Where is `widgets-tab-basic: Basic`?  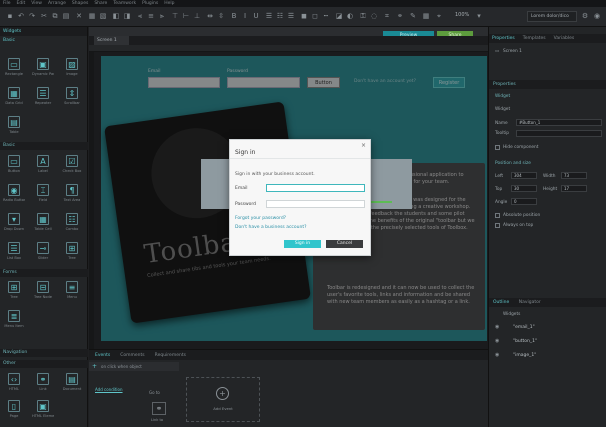 widgets-tab-basic: Basic is located at coordinates (43, 40).